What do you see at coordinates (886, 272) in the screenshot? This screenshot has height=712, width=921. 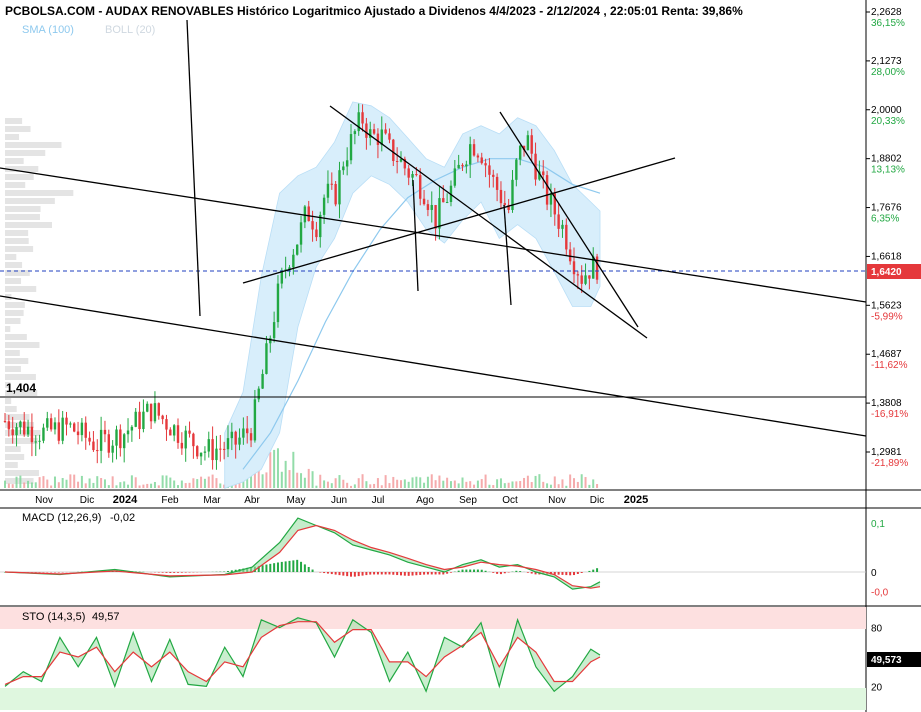 I see `last-price-value: 1,6420` at bounding box center [886, 272].